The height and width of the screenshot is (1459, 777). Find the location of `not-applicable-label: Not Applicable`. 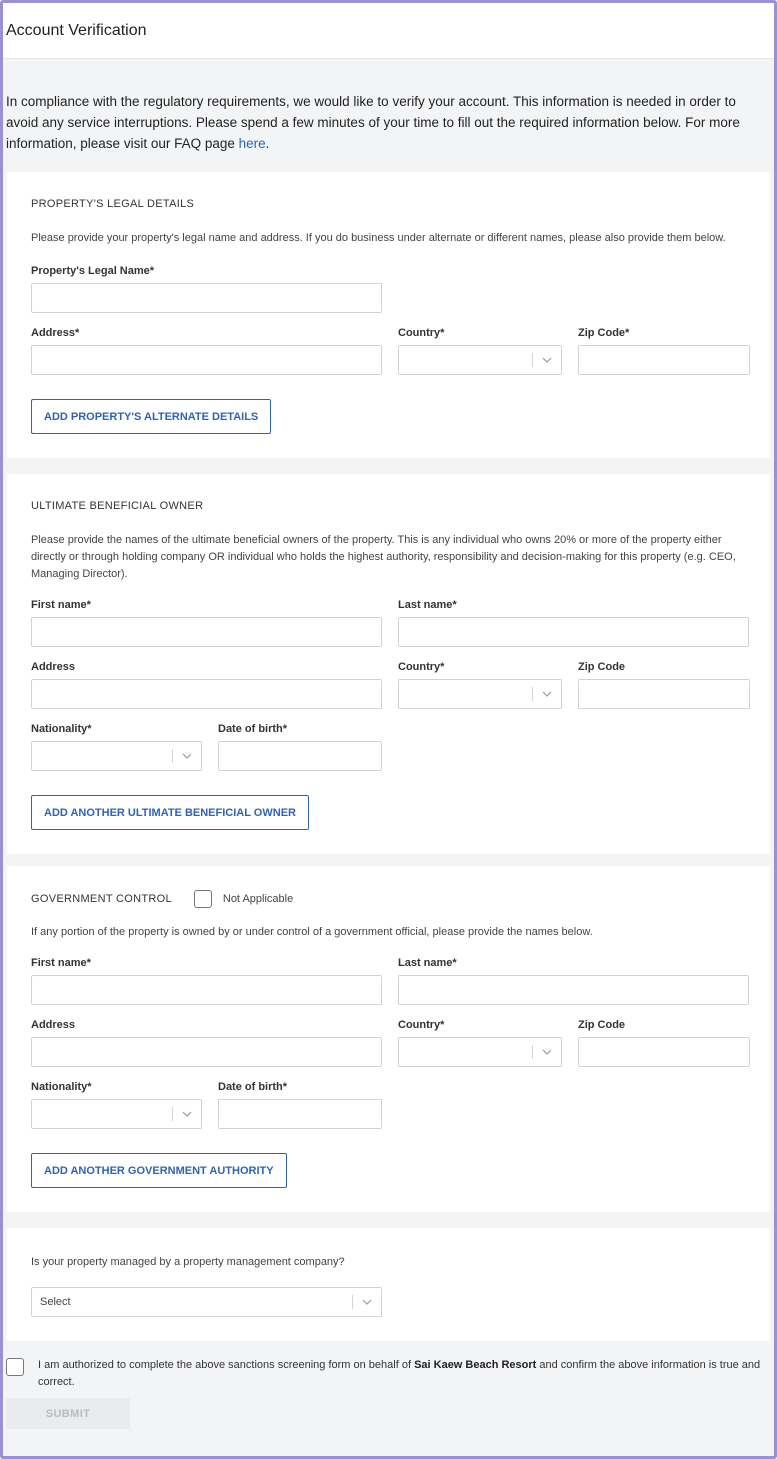

not-applicable-label: Not Applicable is located at coordinates (258, 899).